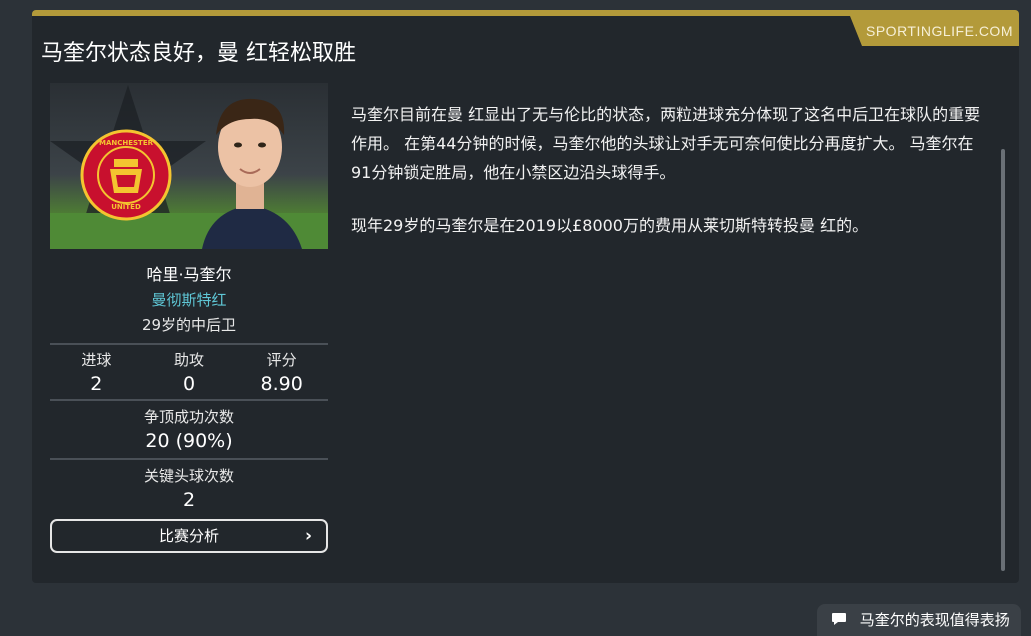 The width and height of the screenshot is (1031, 636). I want to click on player-name: 哈里·马奎尔, so click(189, 274).